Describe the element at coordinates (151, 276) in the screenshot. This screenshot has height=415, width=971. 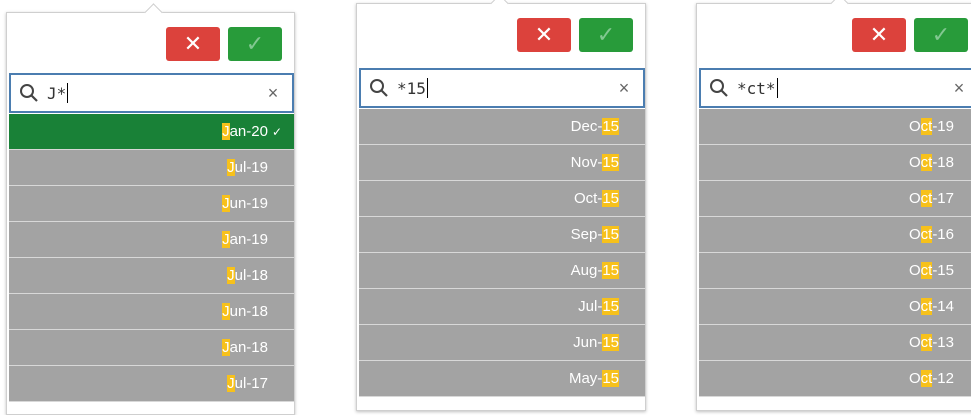
I see `list-item: Jul-18` at that location.